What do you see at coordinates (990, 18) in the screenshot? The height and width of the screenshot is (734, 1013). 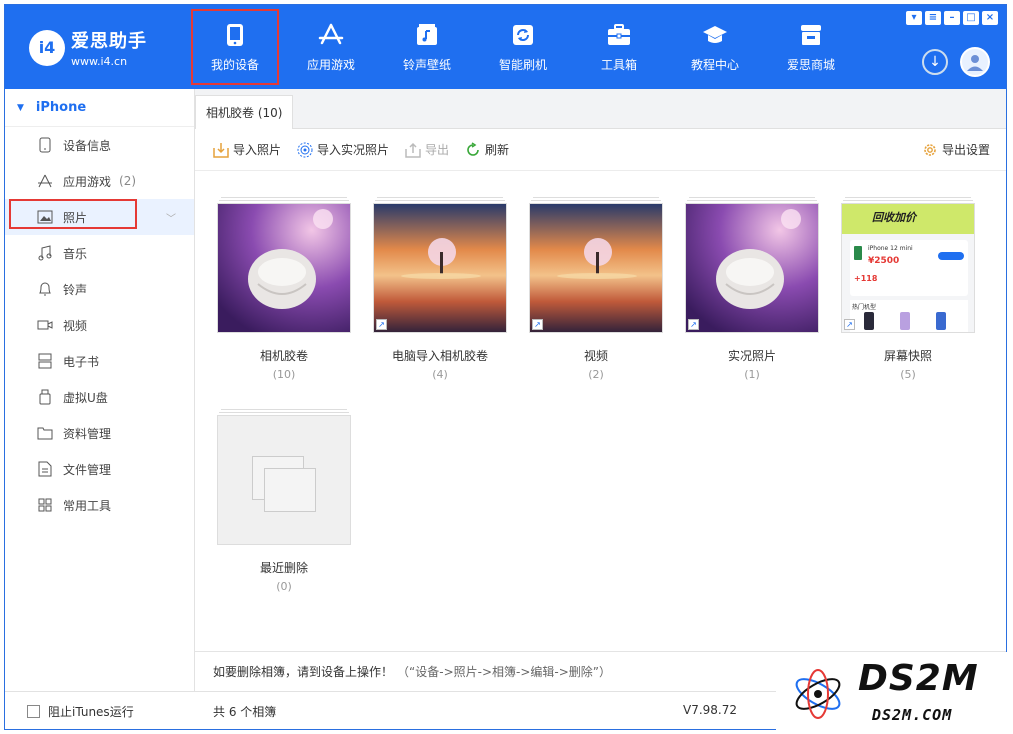 I see `close-icon: ×` at bounding box center [990, 18].